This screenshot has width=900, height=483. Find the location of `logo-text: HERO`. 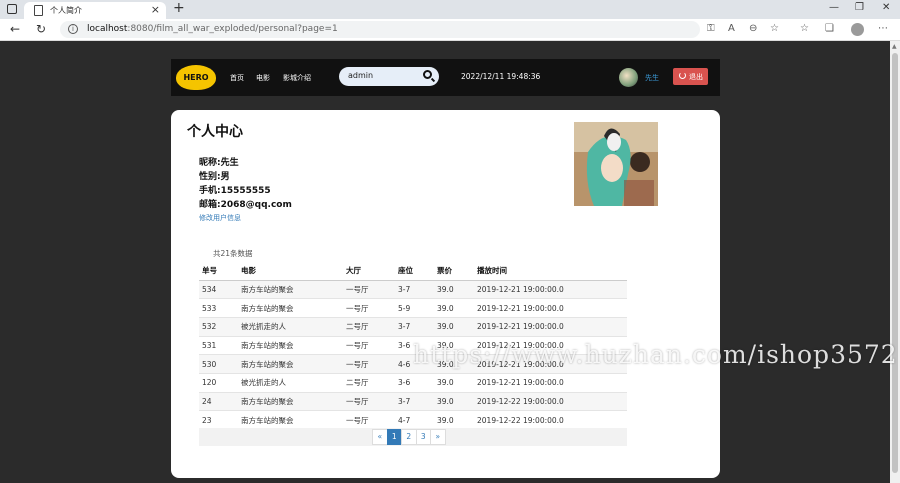

logo-text: HERO is located at coordinates (196, 77).